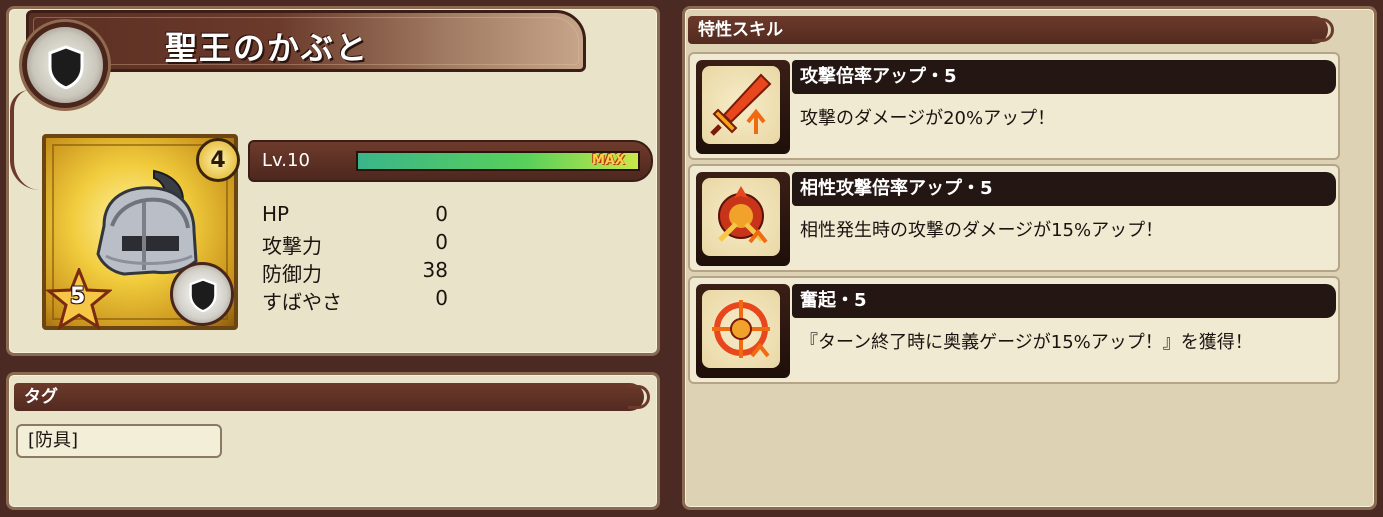 This screenshot has width=1383, height=517. I want to click on item-name: 聖王のかぶと, so click(267, 48).